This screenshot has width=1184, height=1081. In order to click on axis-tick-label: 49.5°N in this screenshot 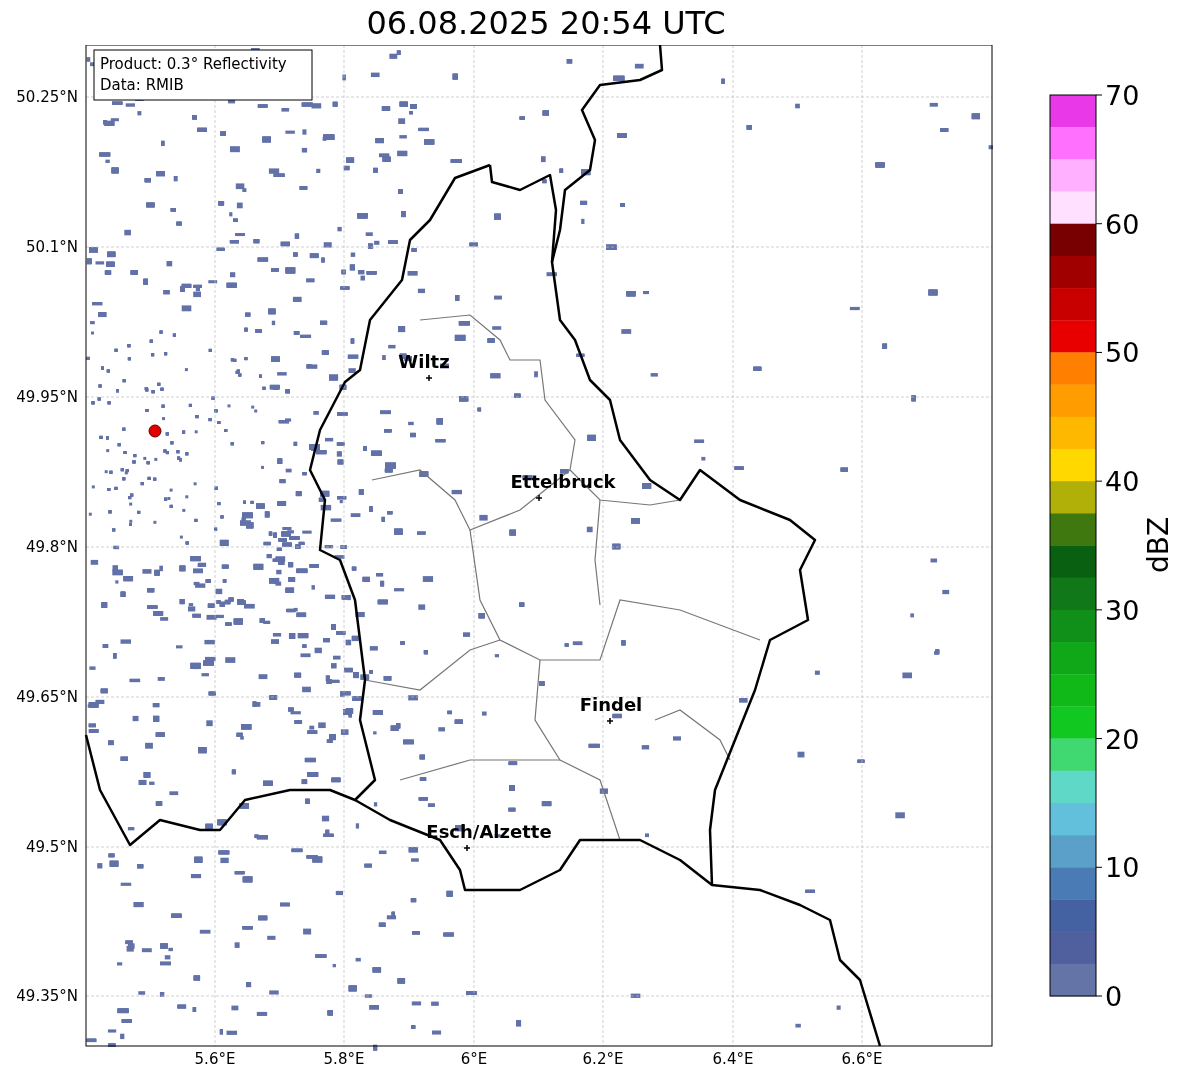, I will do `click(51, 847)`.